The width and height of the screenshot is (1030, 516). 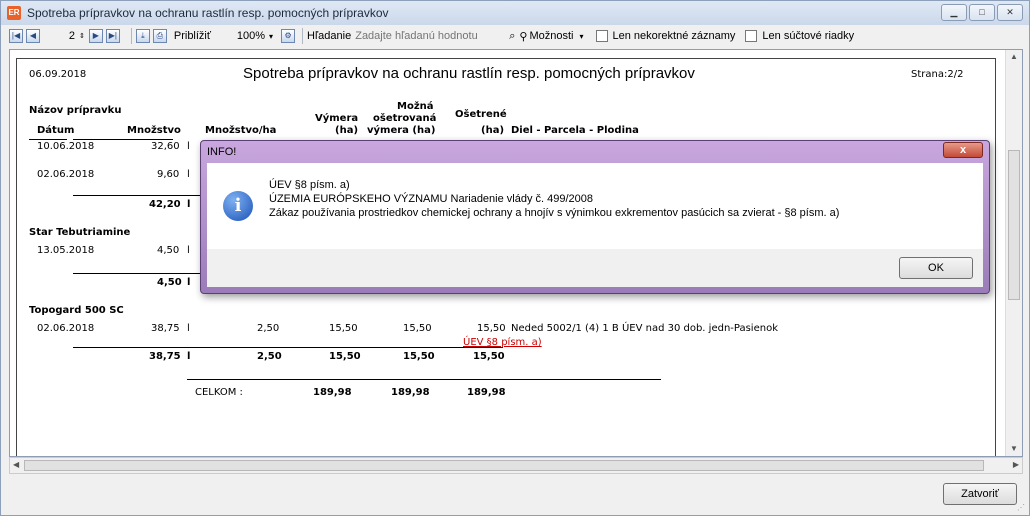 I want to click on resize-grip-icon: ⋰, so click(x=1022, y=508).